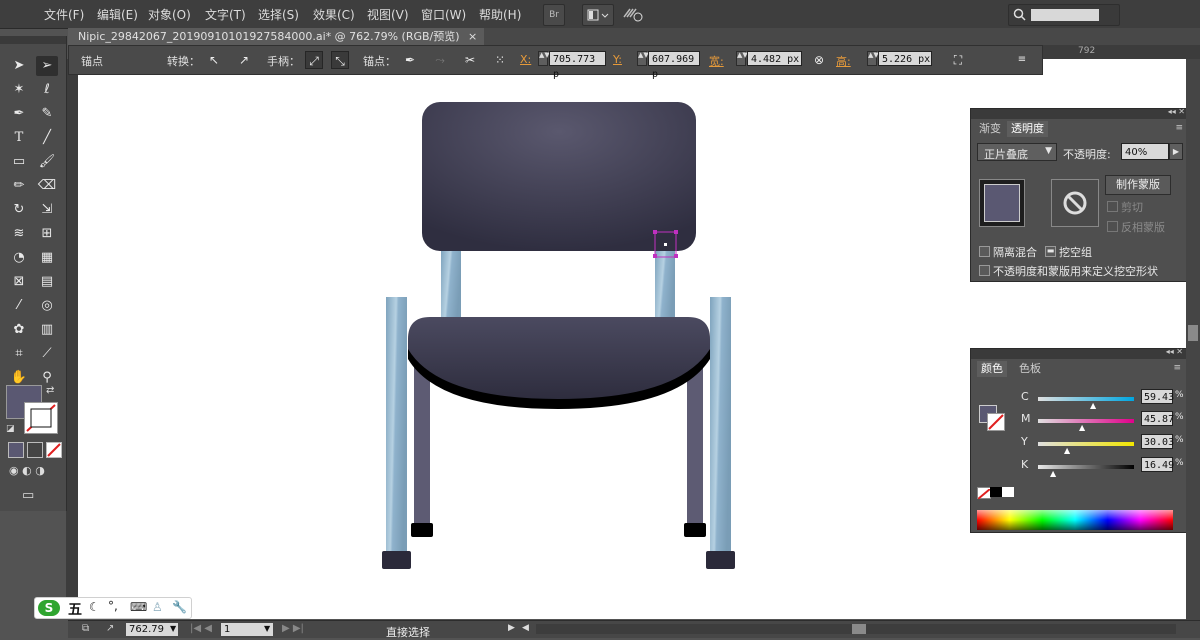 This screenshot has height=640, width=1200. I want to click on front-leg-left, so click(396, 425).